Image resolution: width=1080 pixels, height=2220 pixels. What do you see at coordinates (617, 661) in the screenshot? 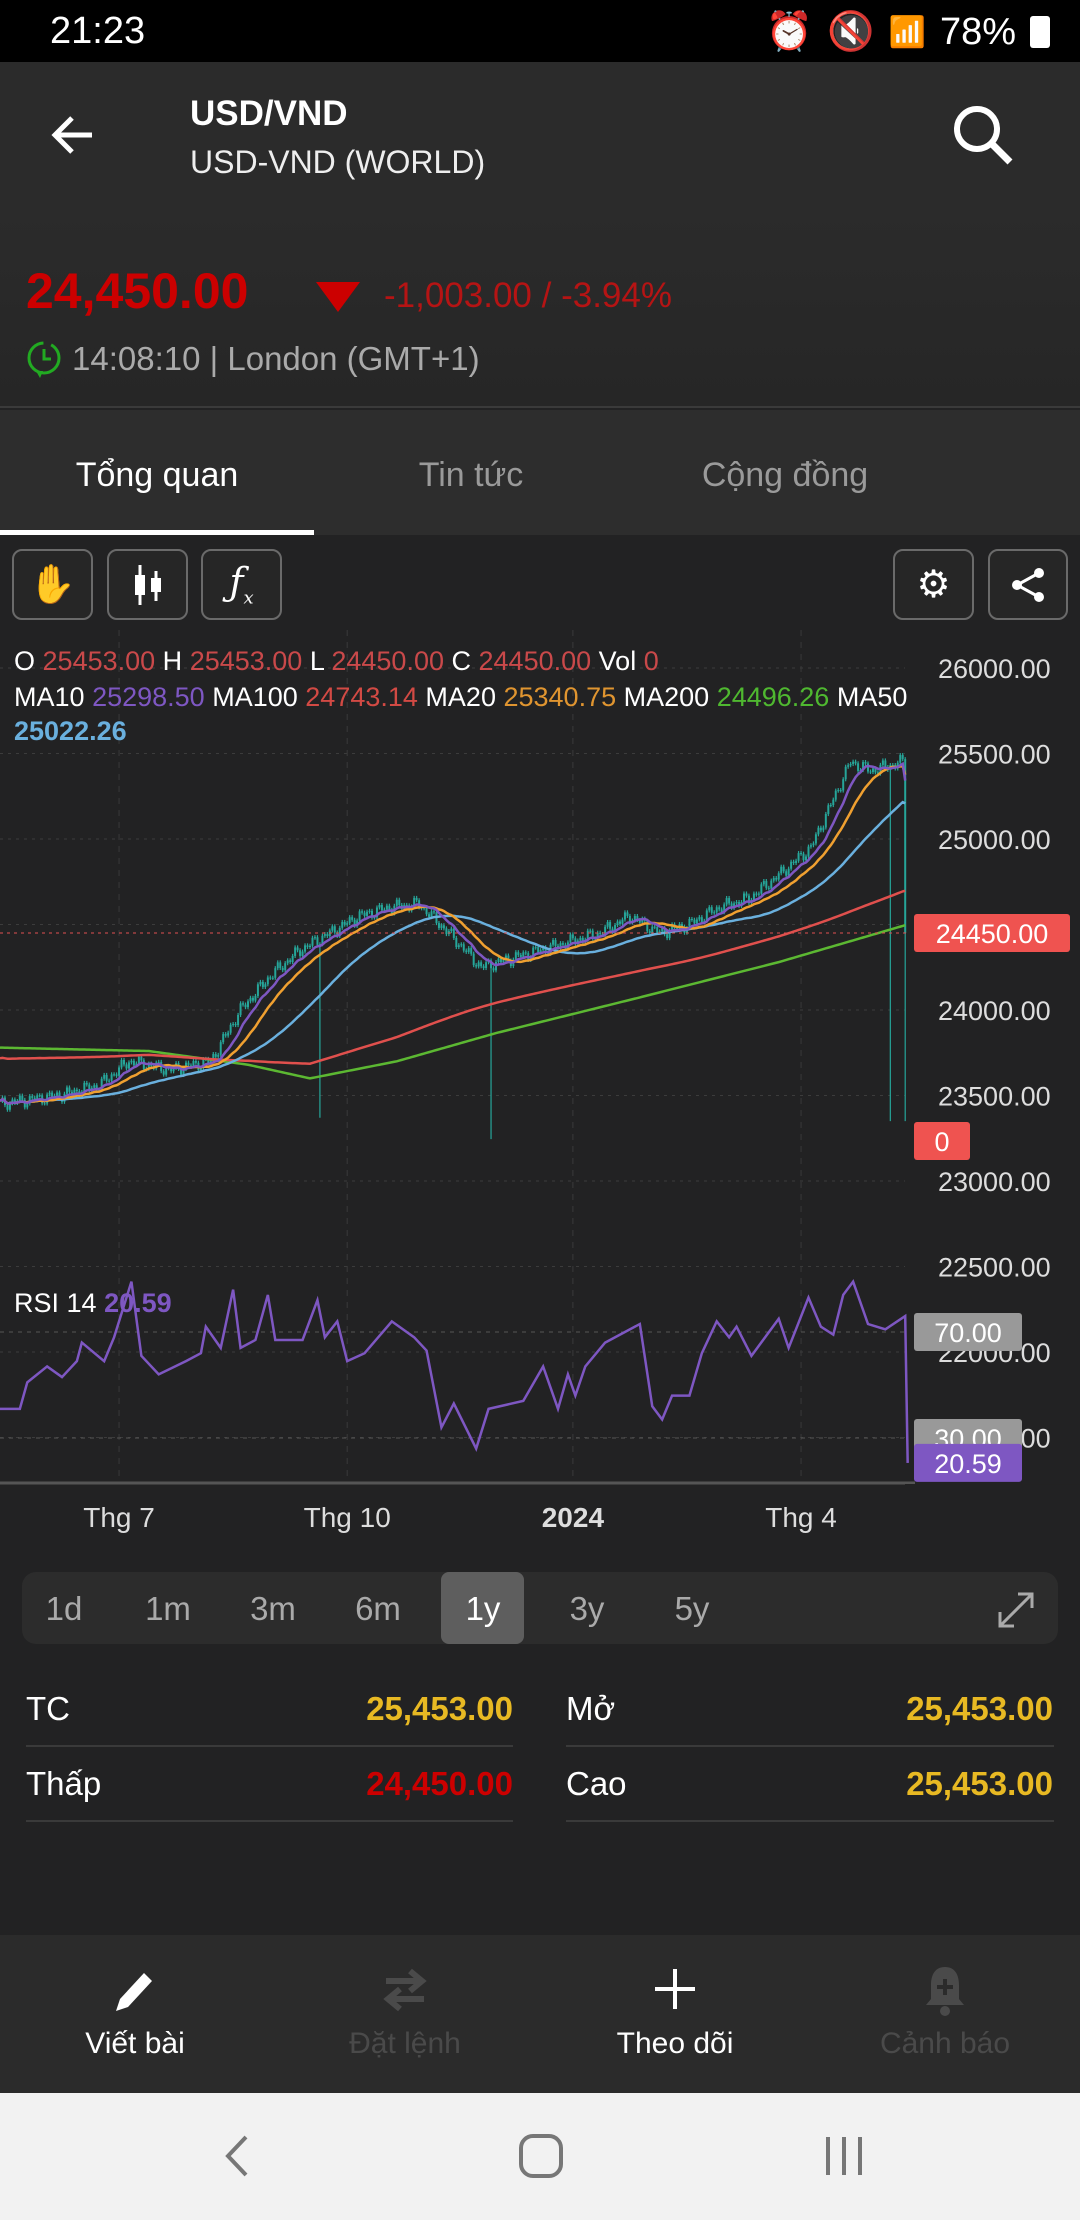
I see `volume-label: Vol` at bounding box center [617, 661].